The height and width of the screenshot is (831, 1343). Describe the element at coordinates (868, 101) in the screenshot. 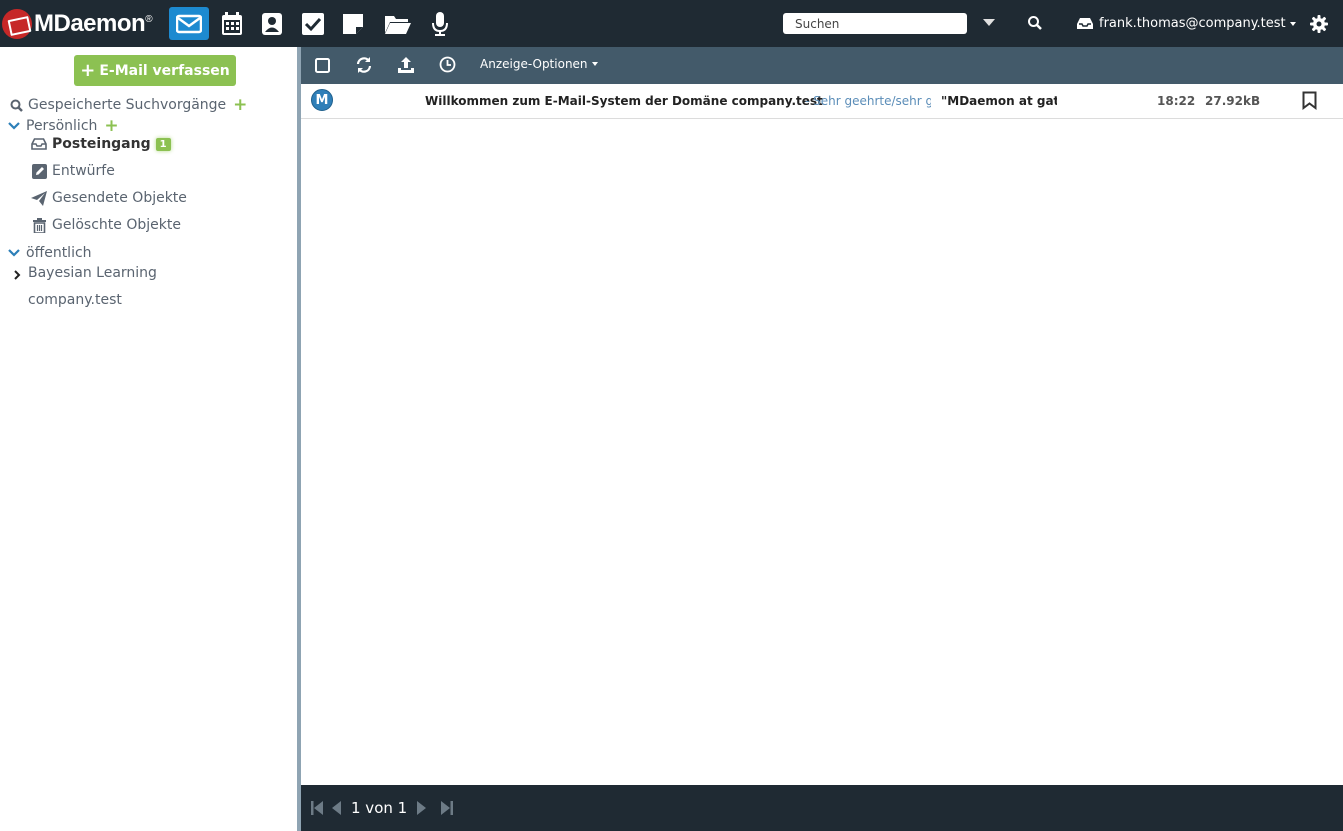

I see `message-preview: - Sehr geehrte/sehr geehrter` at that location.